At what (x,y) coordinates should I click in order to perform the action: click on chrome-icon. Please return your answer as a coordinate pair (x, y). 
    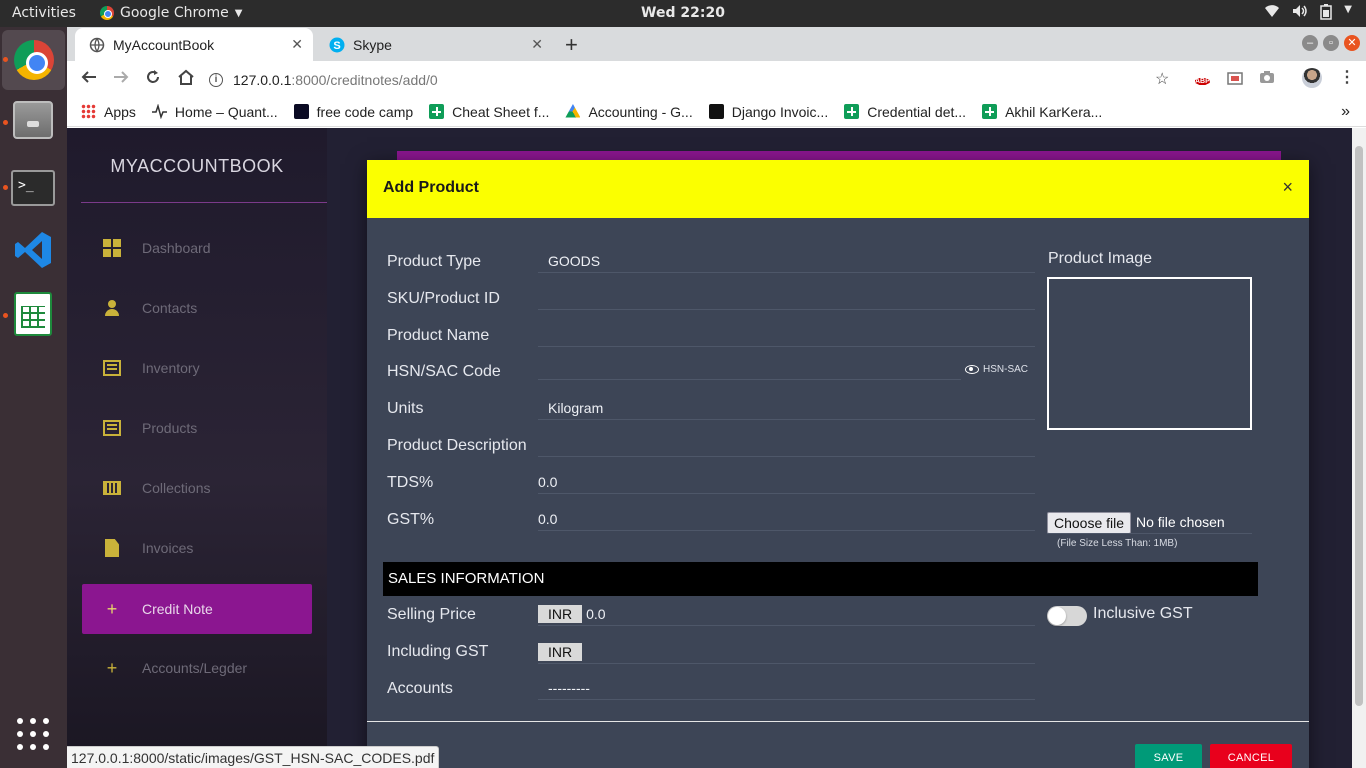
    Looking at the image, I should click on (33, 60).